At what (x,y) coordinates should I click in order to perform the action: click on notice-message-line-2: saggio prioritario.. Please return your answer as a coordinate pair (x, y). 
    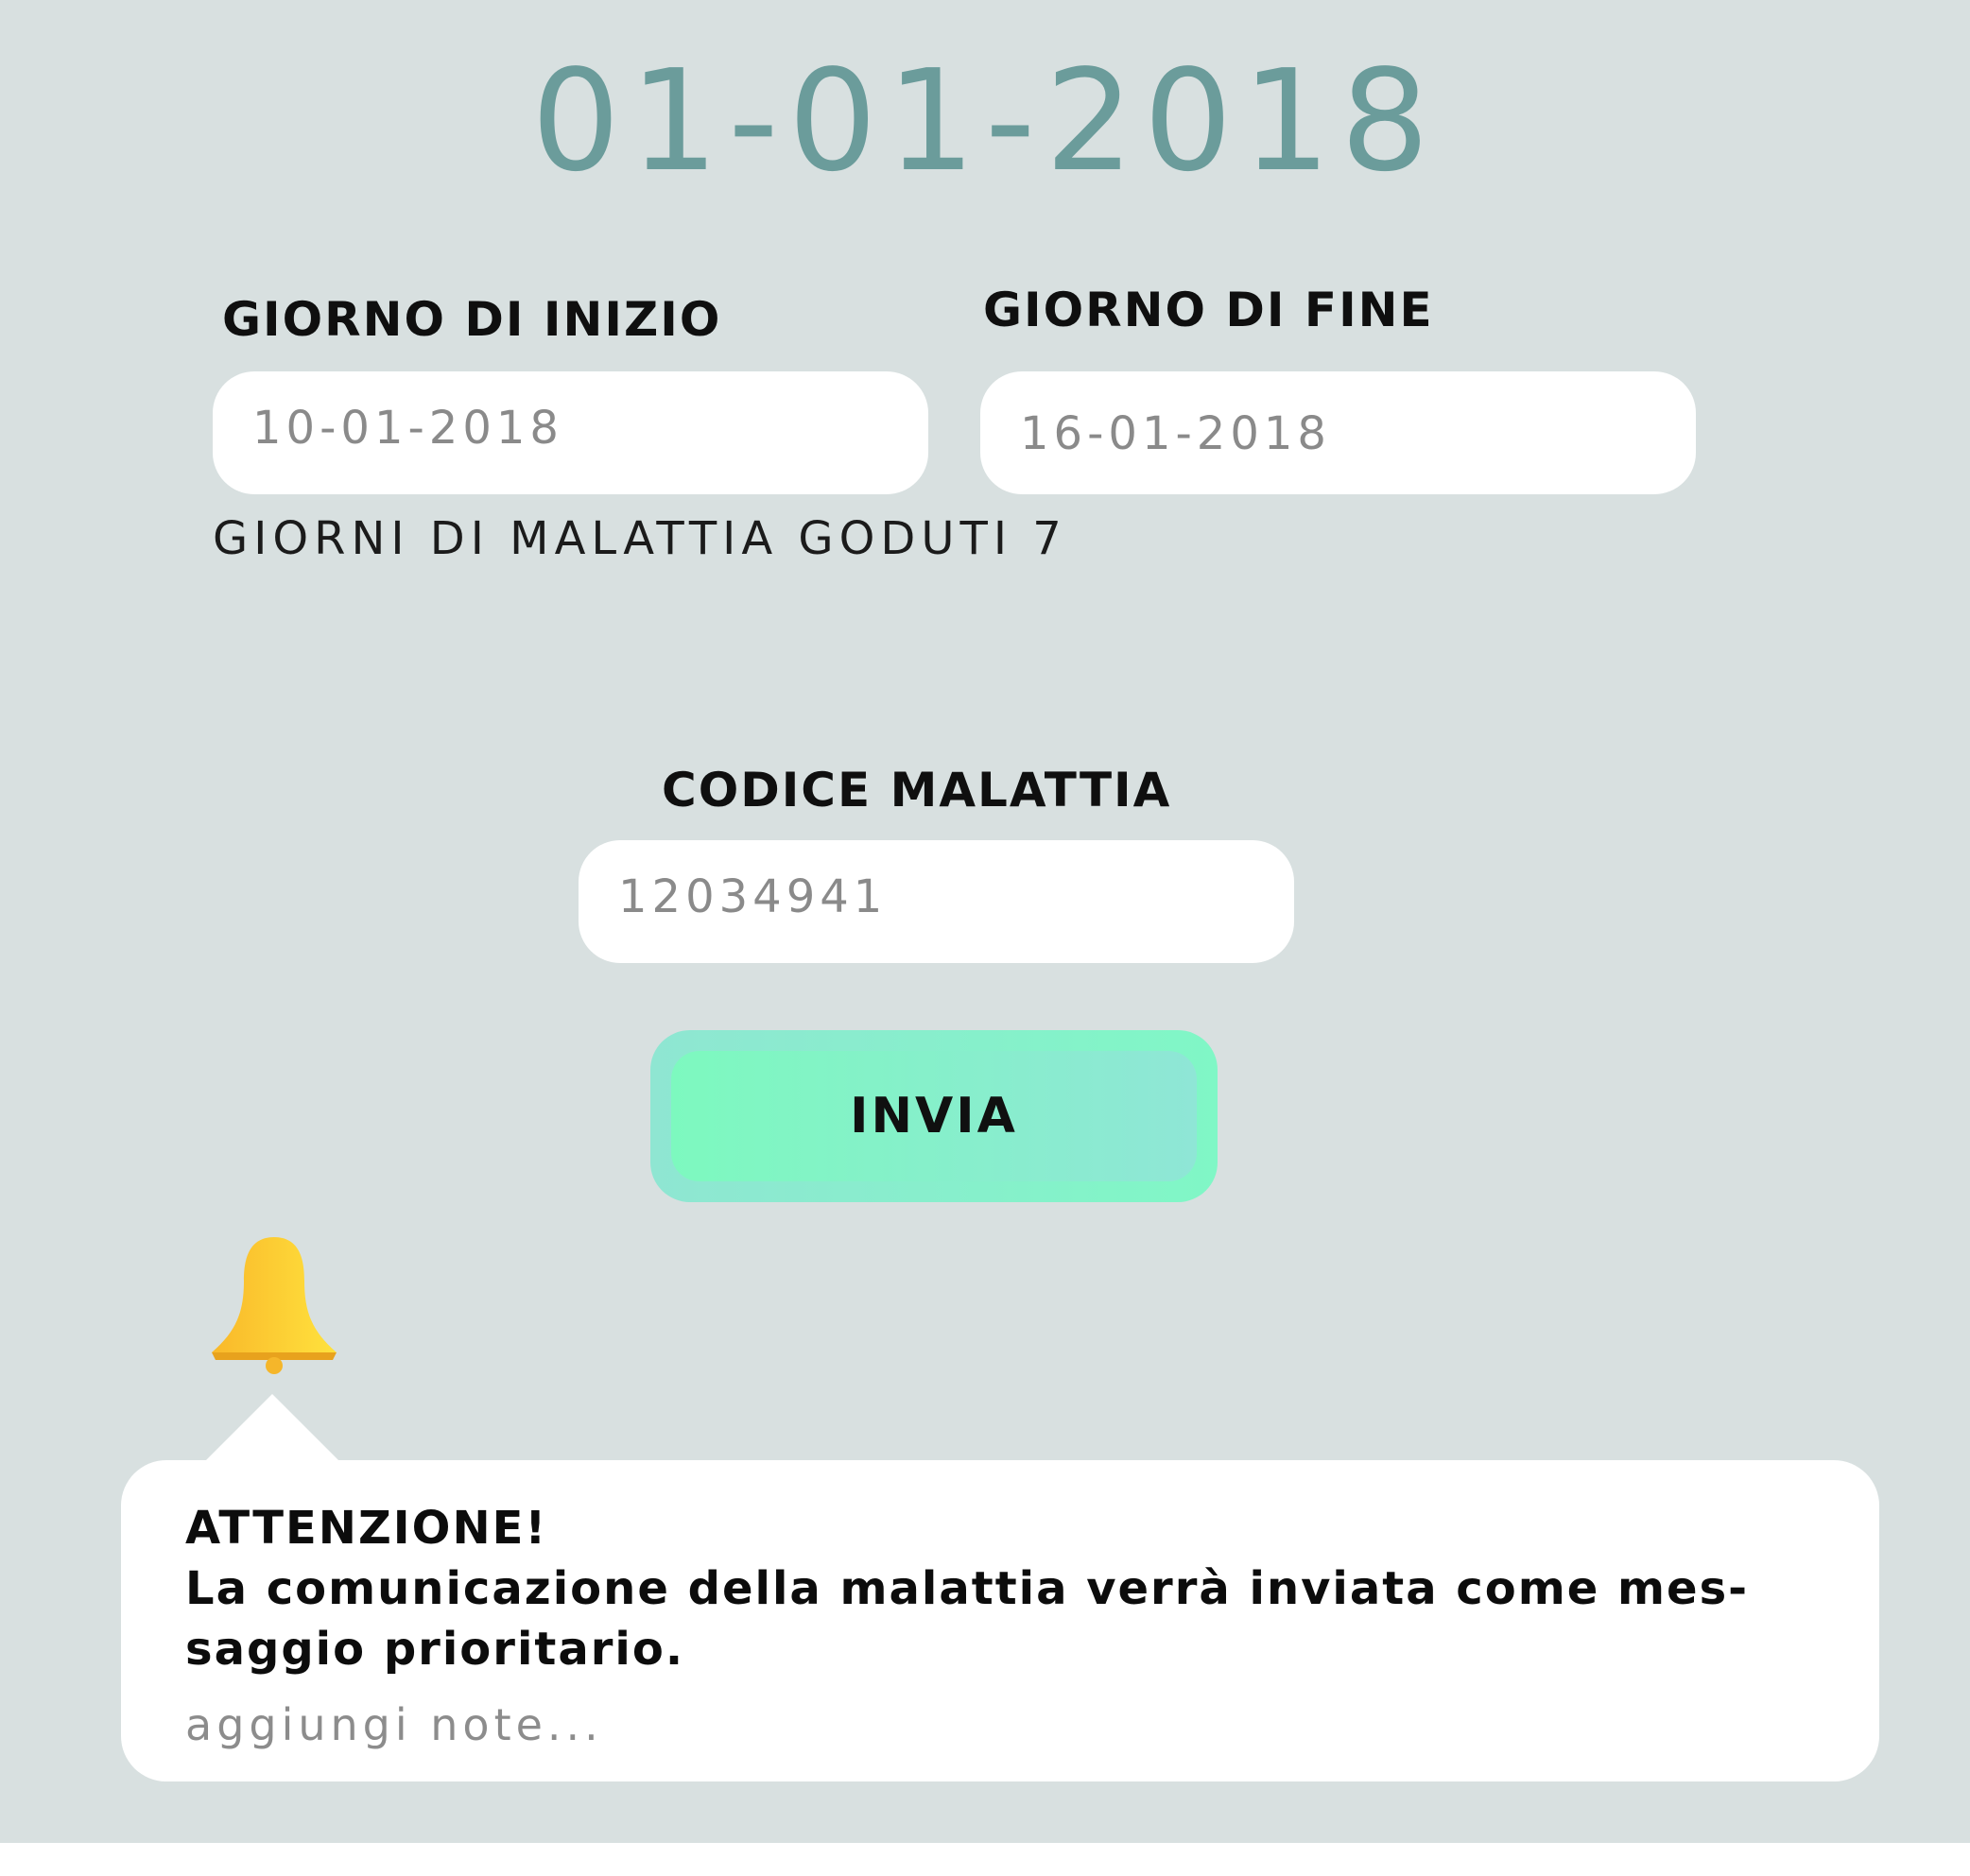
    Looking at the image, I should click on (435, 1649).